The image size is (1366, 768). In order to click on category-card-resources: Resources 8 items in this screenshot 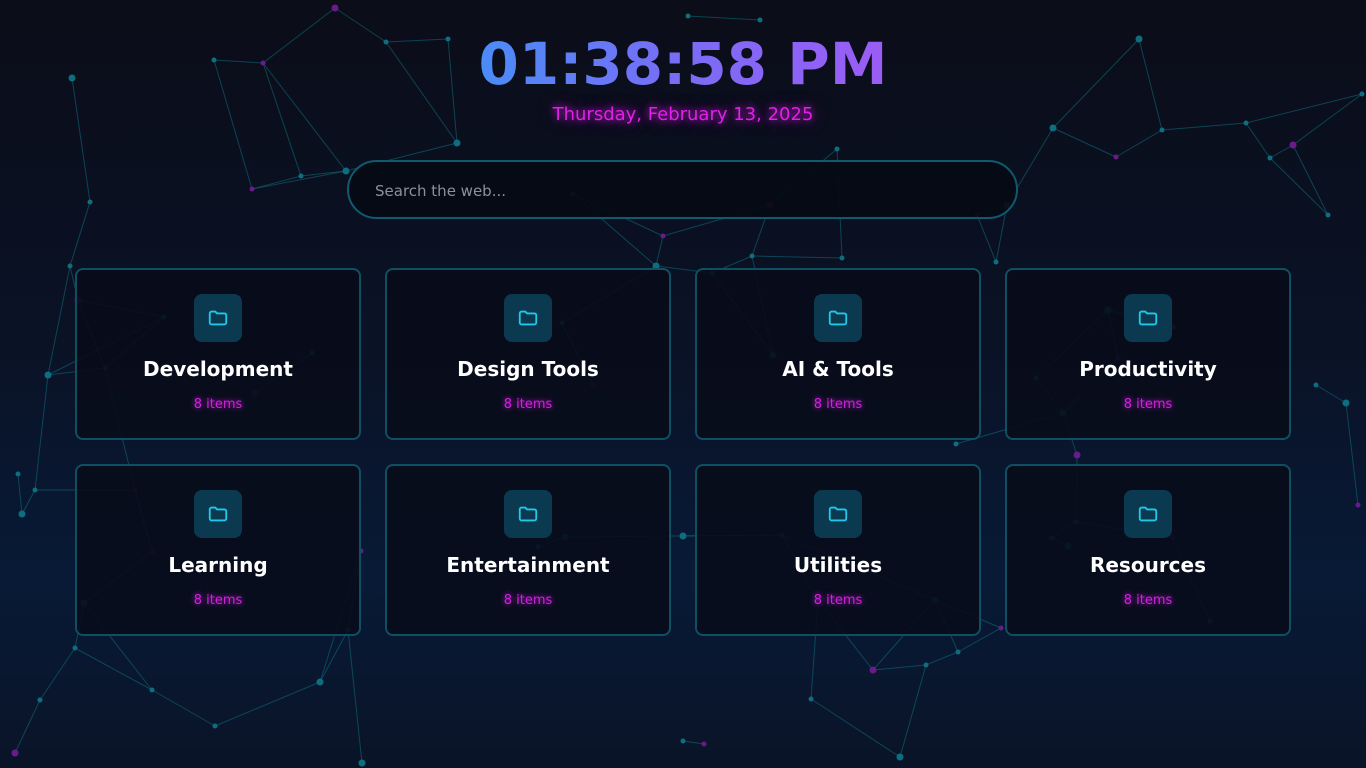, I will do `click(1148, 550)`.